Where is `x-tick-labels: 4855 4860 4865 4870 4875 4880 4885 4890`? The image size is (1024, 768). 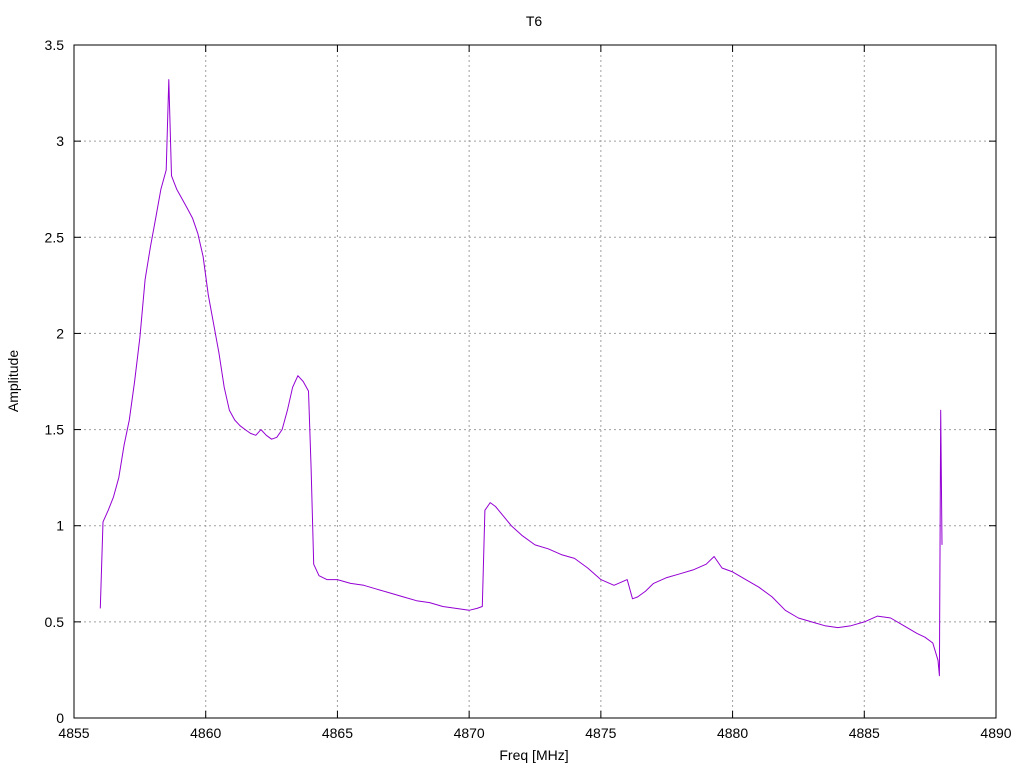
x-tick-labels: 4855 4860 4865 4870 4875 4880 4885 4890 is located at coordinates (534, 733).